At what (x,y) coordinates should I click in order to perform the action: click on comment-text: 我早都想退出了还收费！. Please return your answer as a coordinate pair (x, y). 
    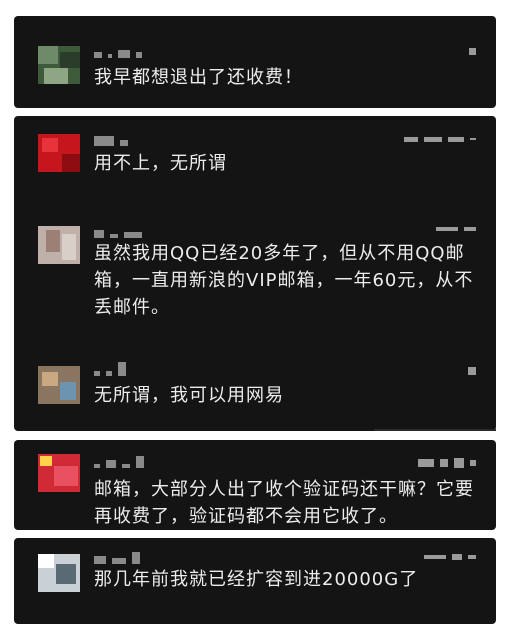
    Looking at the image, I should click on (198, 77).